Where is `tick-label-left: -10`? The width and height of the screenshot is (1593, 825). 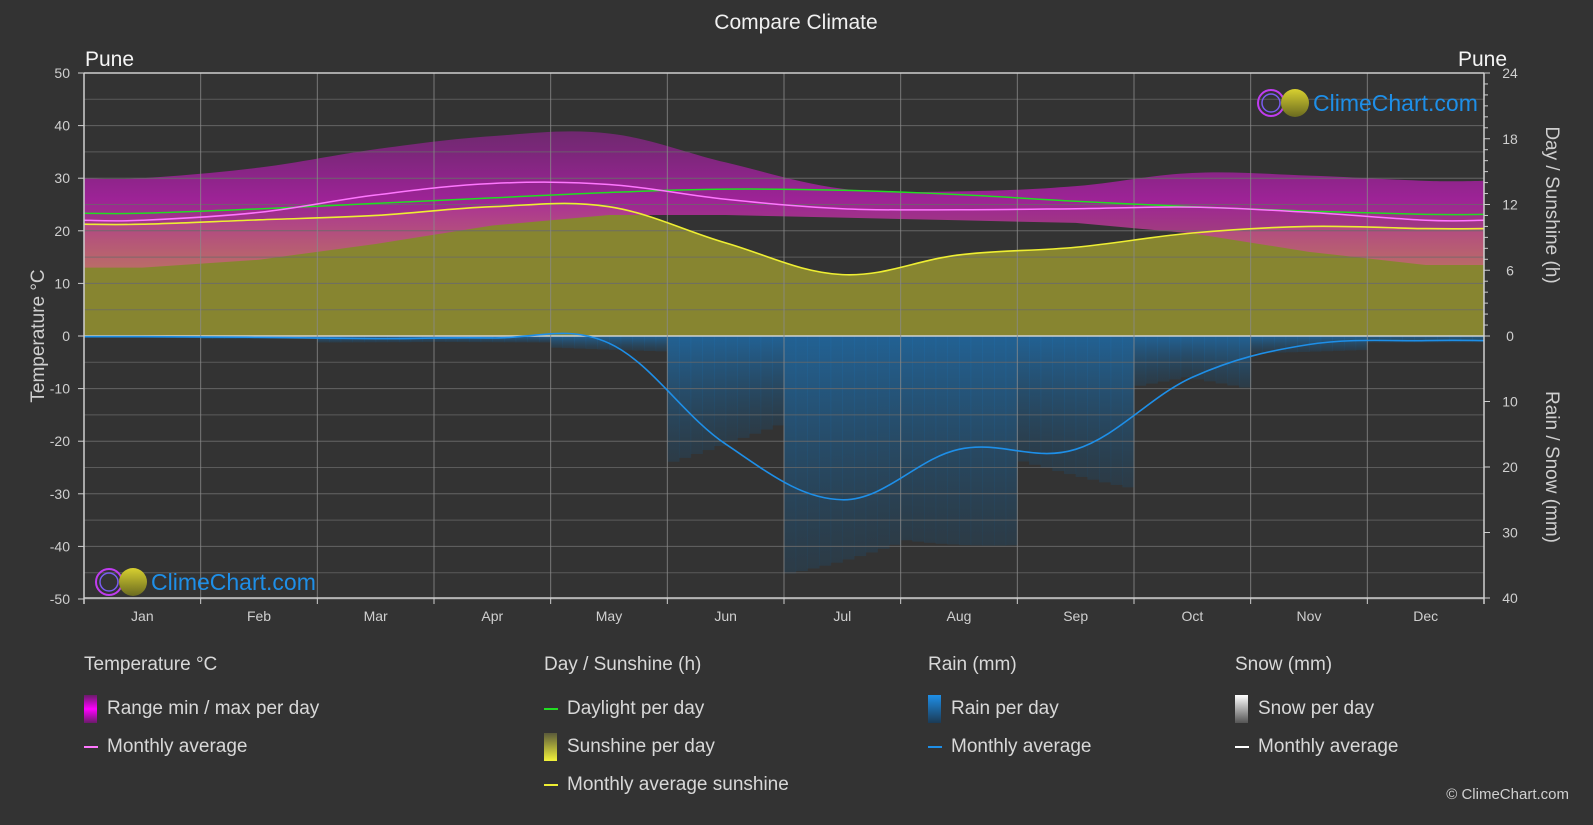 tick-label-left: -10 is located at coordinates (60, 389).